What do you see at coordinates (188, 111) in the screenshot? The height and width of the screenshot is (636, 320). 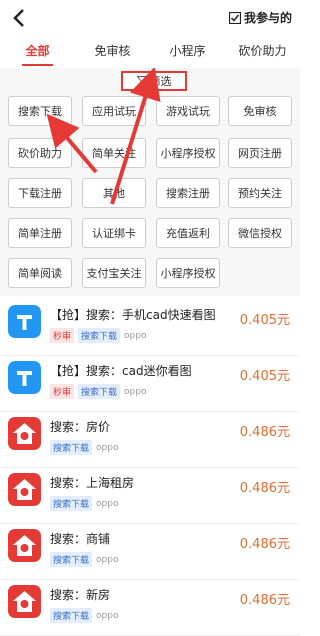 I see `chip-game-trial: 游戏试玩` at bounding box center [188, 111].